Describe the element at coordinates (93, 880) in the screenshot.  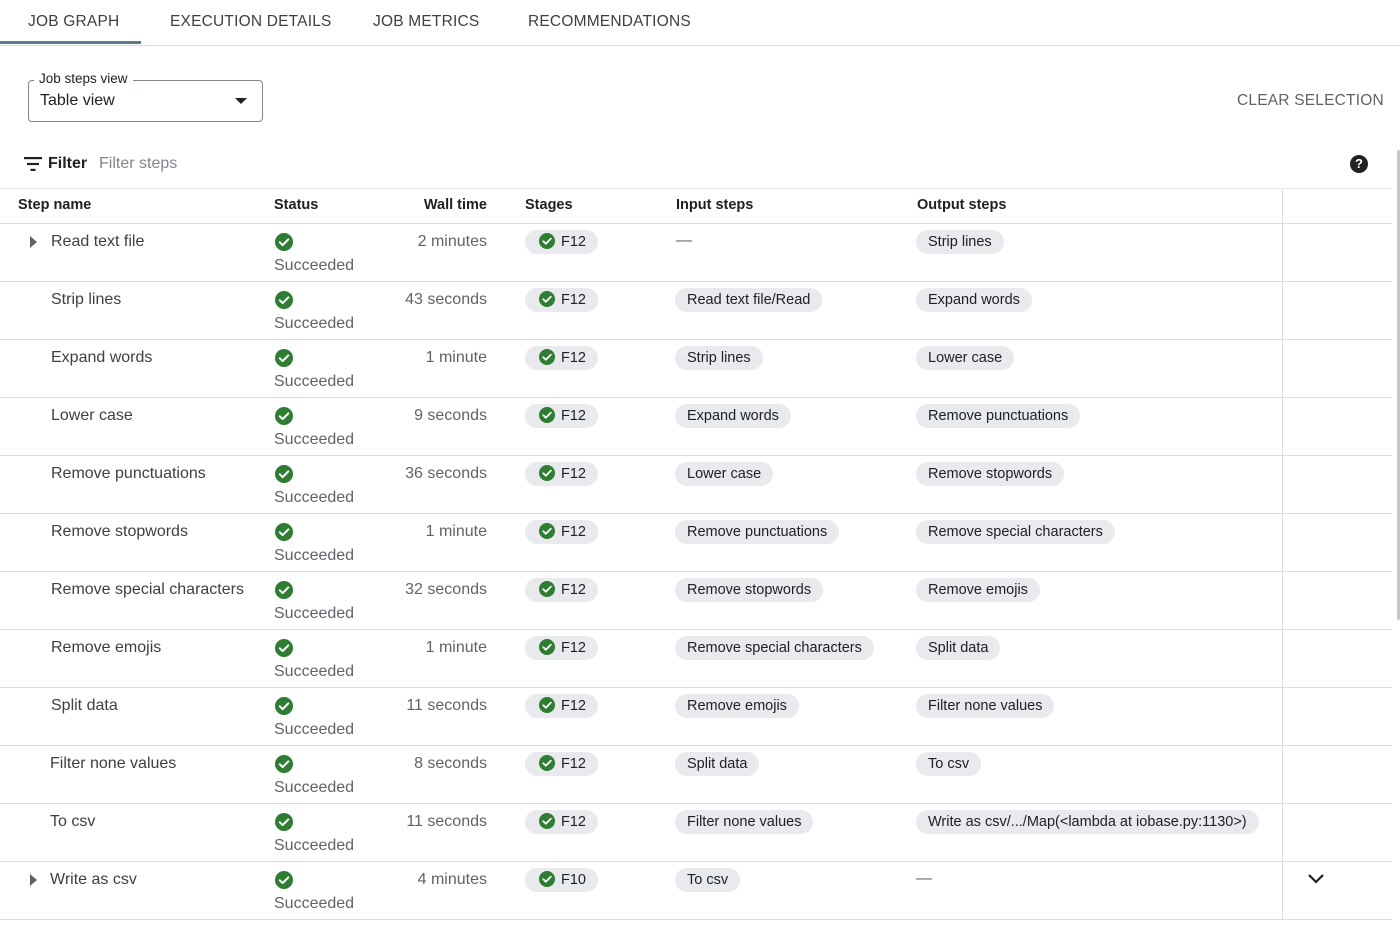
I see `step-name: Write as csv` at that location.